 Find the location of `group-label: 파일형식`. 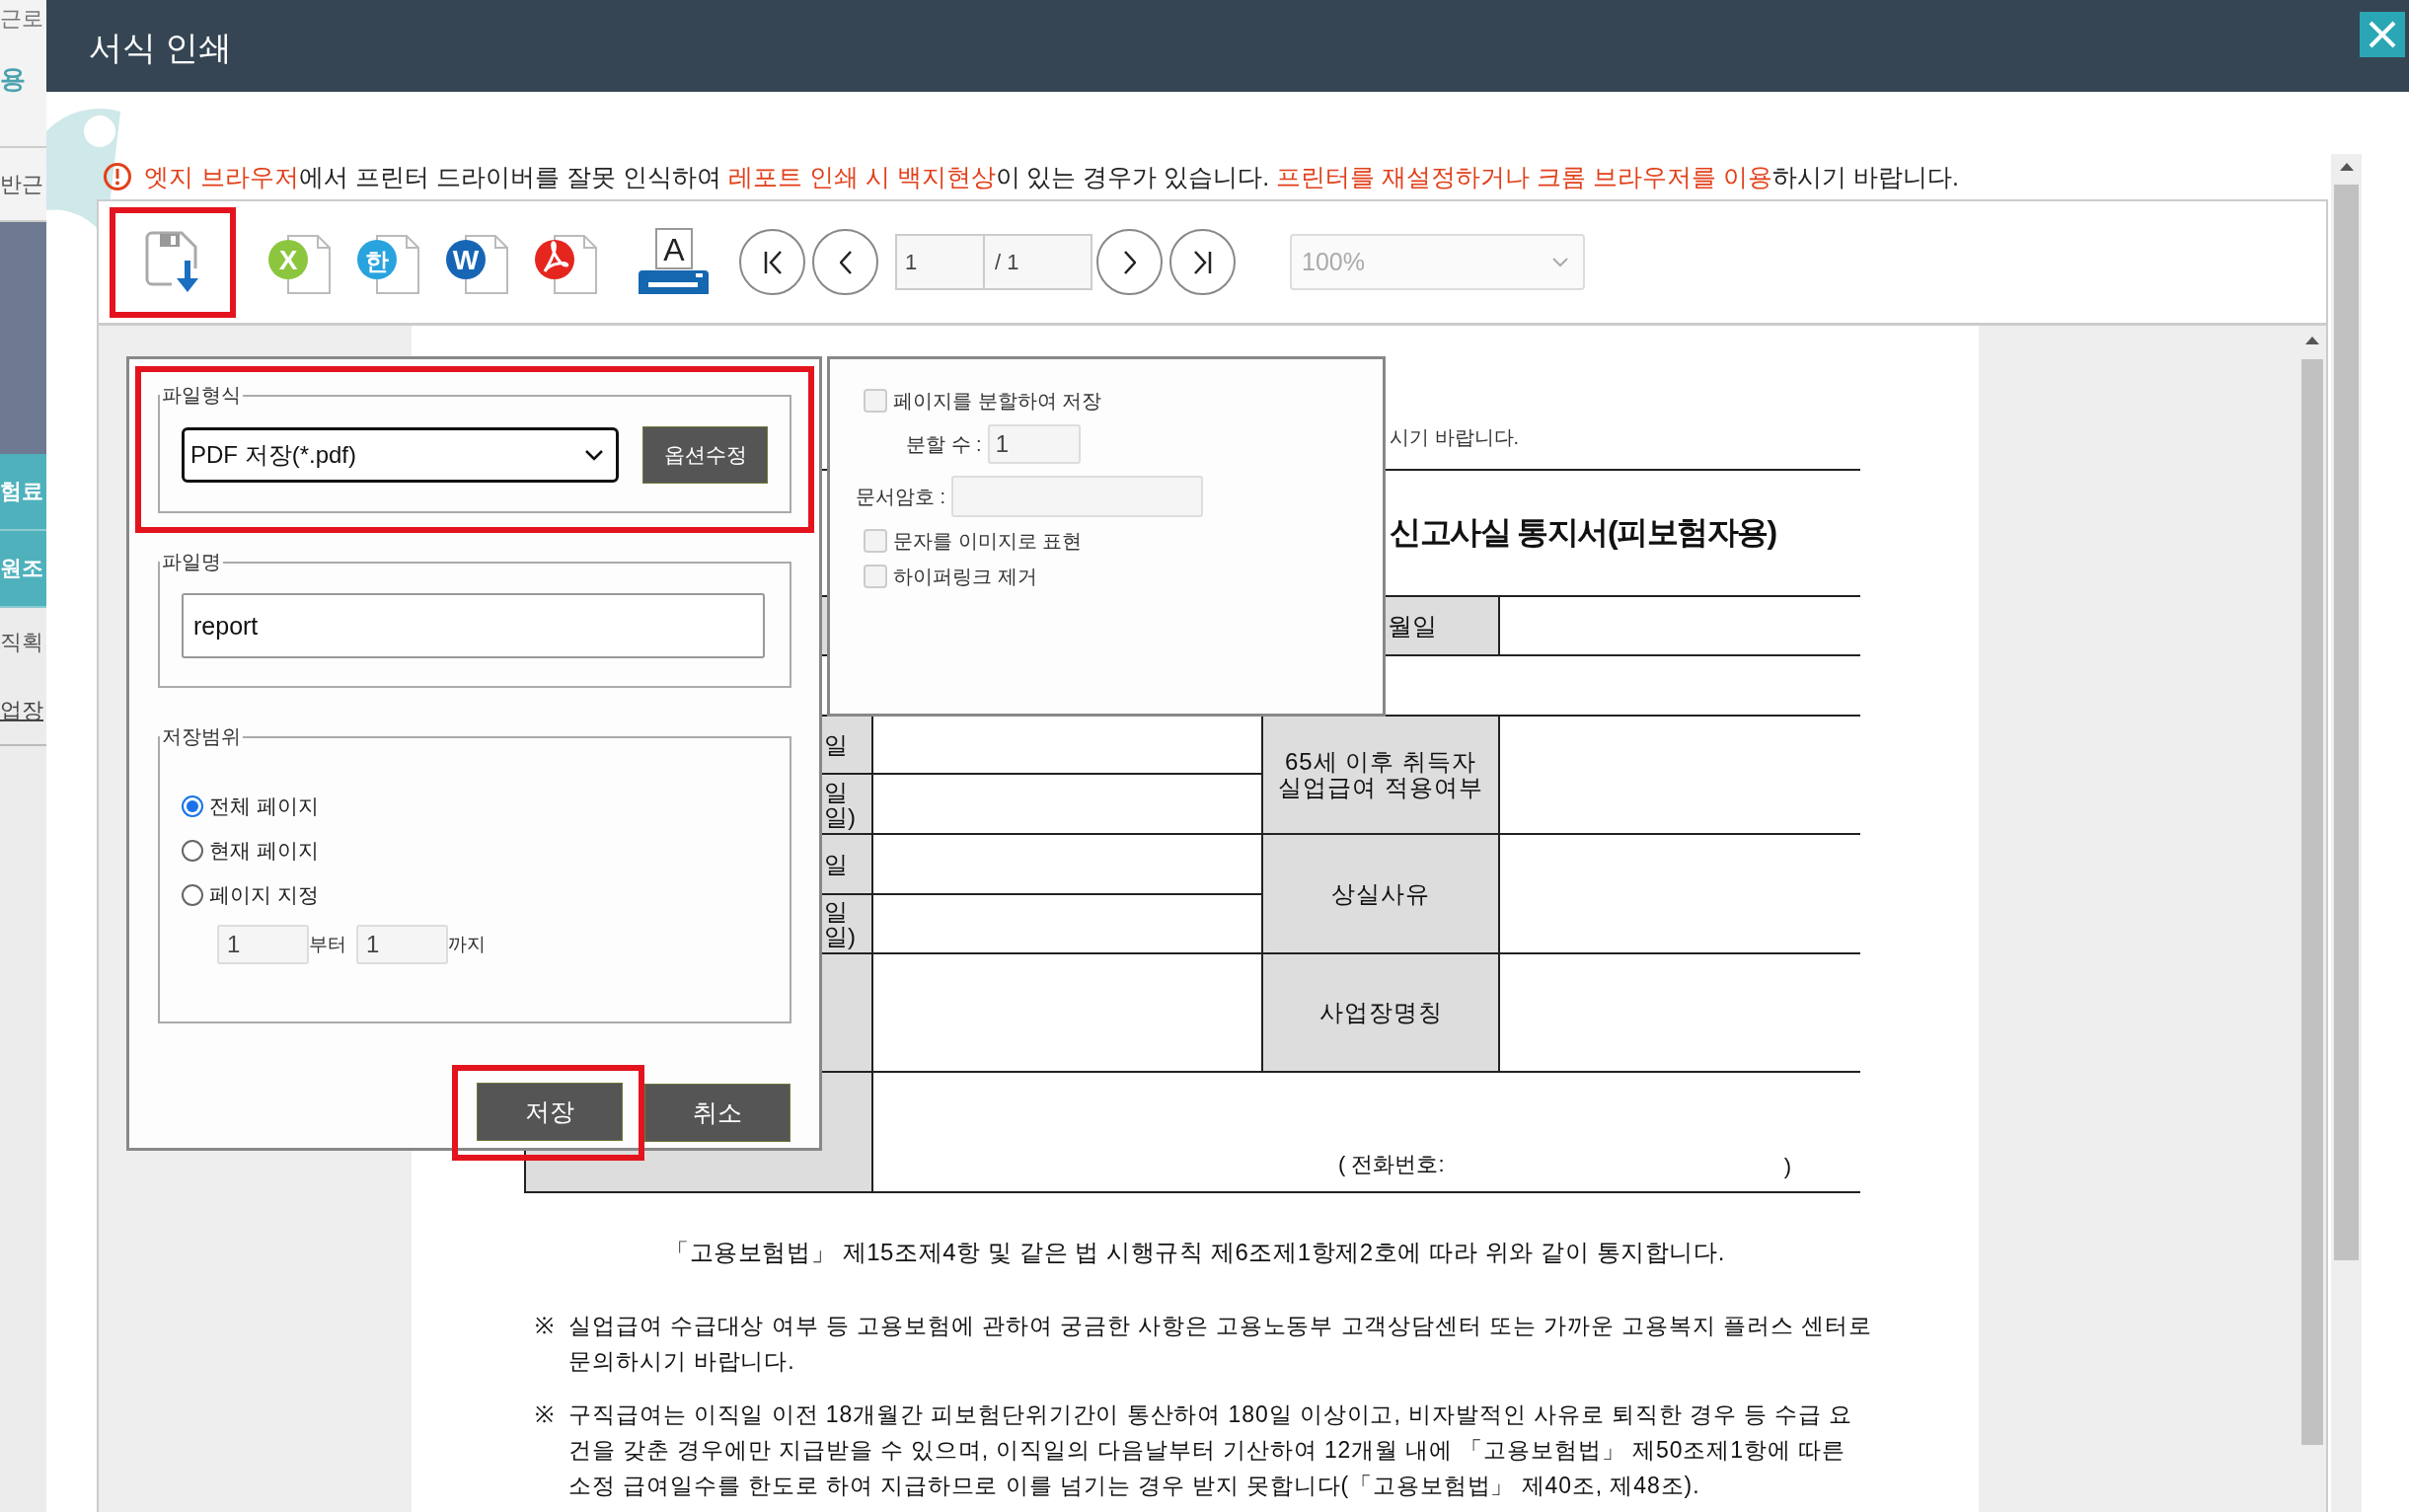

group-label: 파일형식 is located at coordinates (202, 395).